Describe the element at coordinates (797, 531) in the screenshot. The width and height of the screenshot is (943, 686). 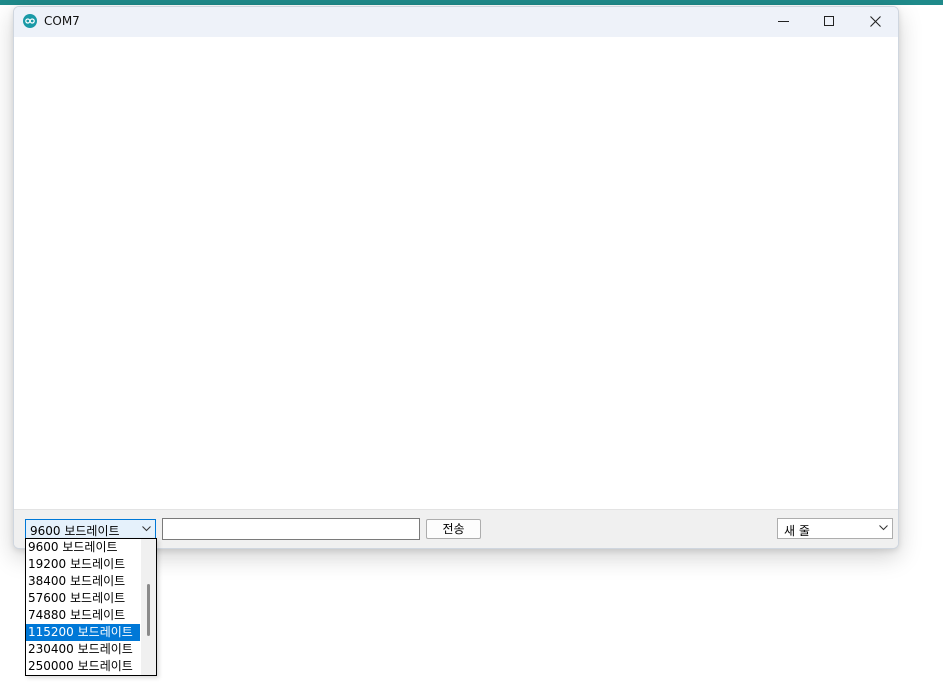
I see `line-ending-value: 새 줄` at that location.